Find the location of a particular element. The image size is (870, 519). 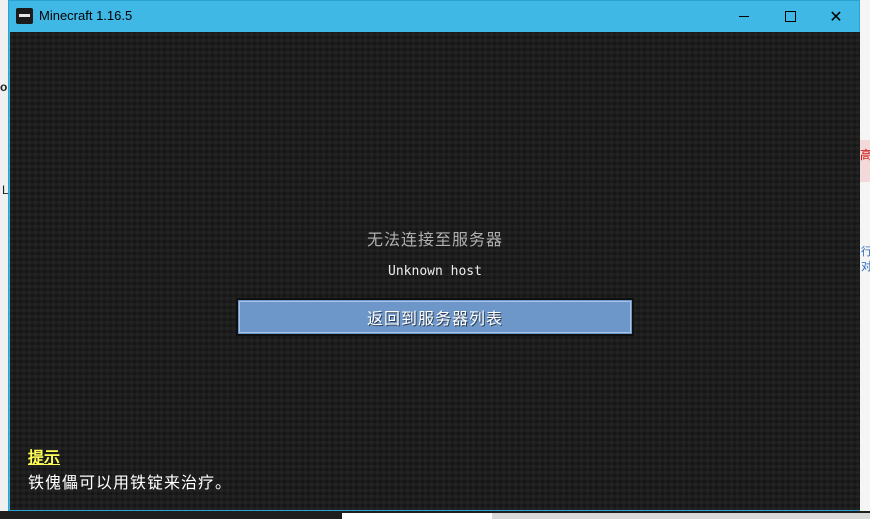

window-title: Minecraft 1.16.5 is located at coordinates (86, 15).